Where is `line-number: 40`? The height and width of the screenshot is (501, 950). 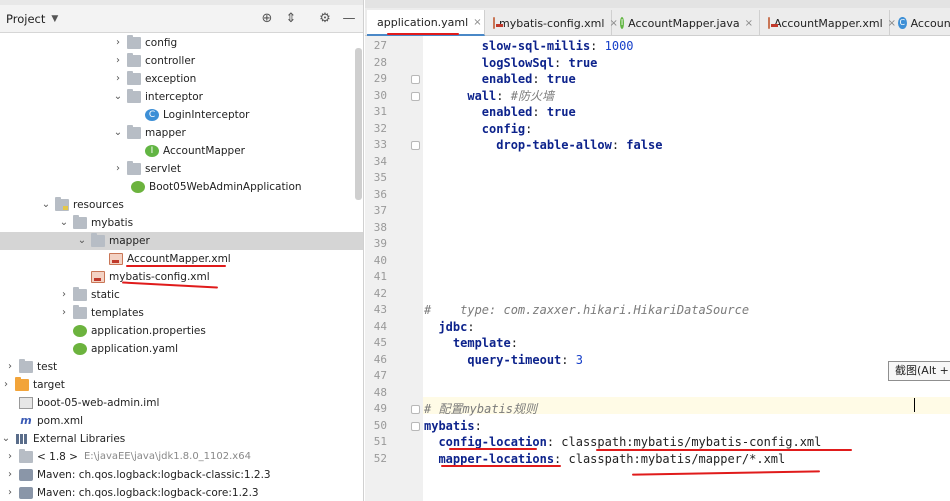 line-number: 40 is located at coordinates (380, 260).